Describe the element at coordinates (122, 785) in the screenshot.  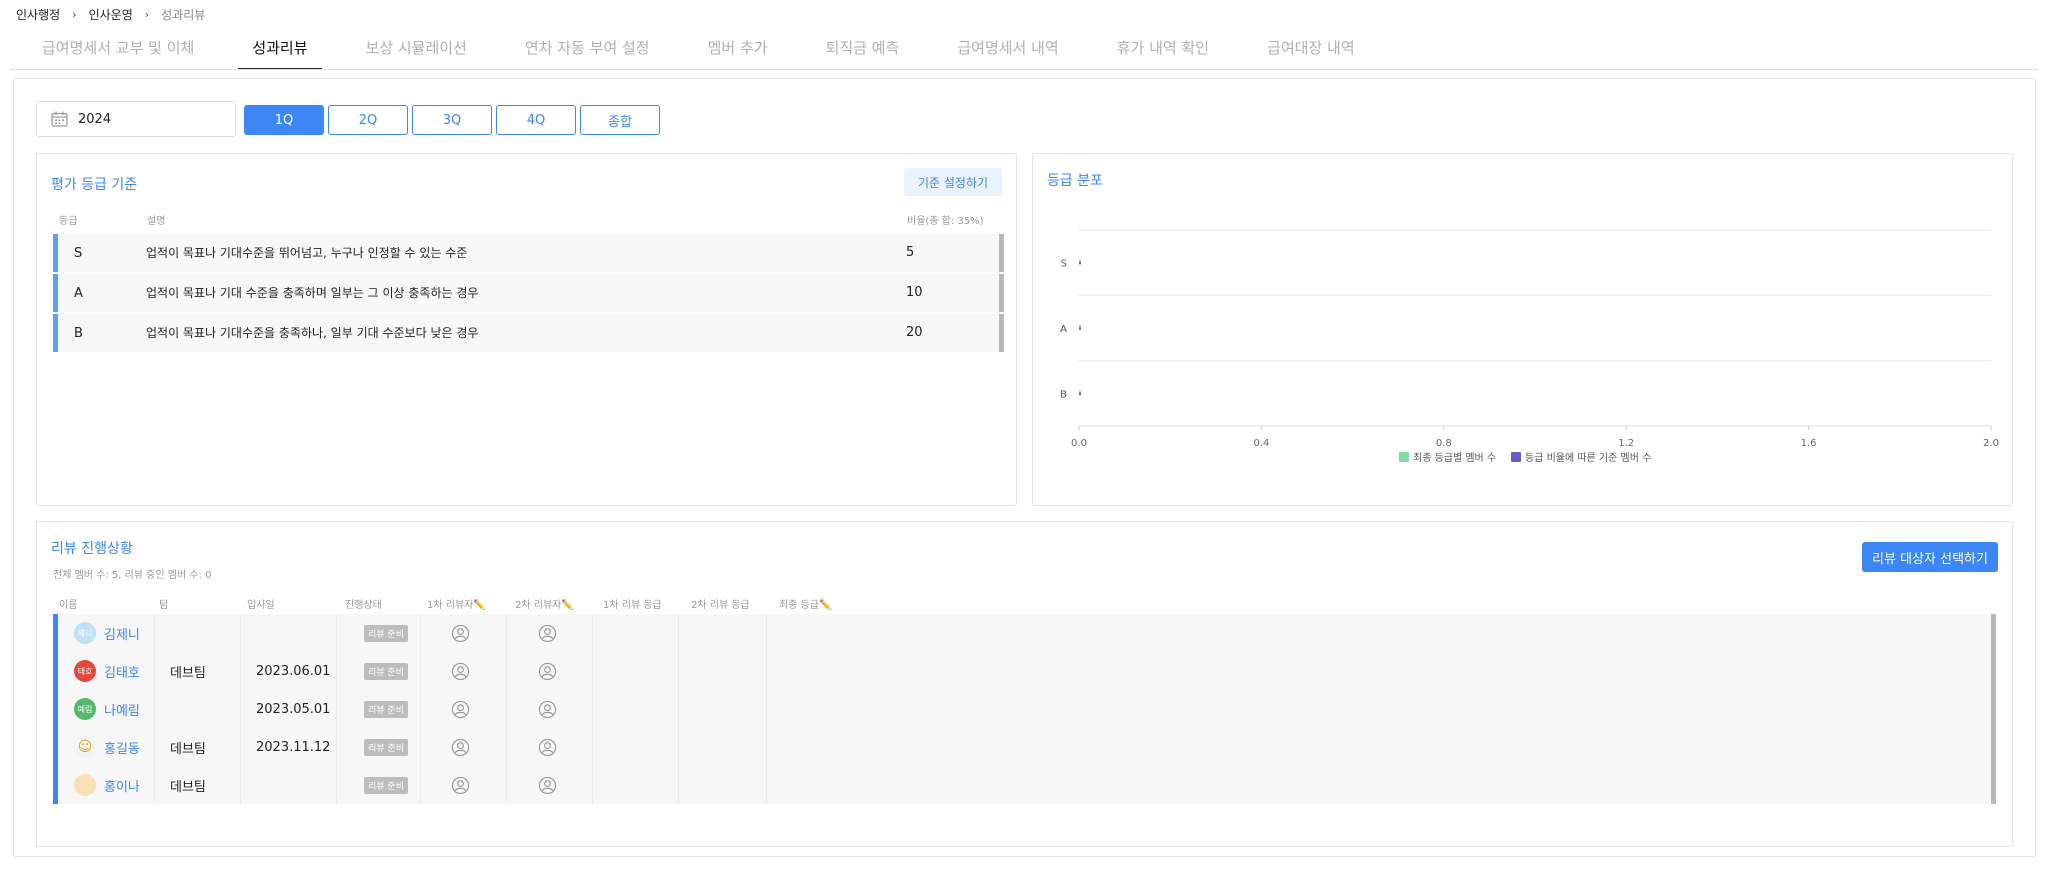
I see `member-name: 홍이나` at that location.